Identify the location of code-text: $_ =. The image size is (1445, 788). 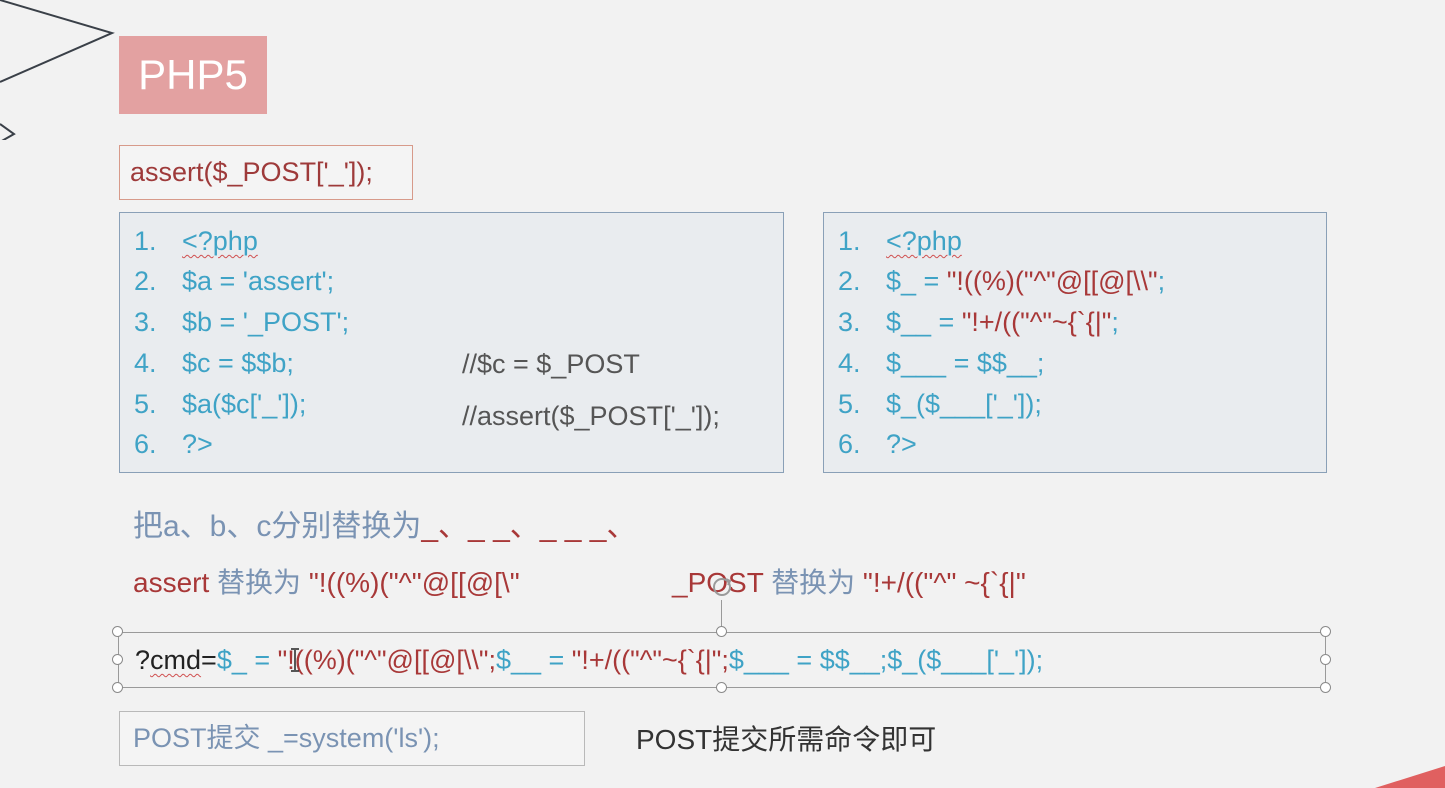
(916, 281).